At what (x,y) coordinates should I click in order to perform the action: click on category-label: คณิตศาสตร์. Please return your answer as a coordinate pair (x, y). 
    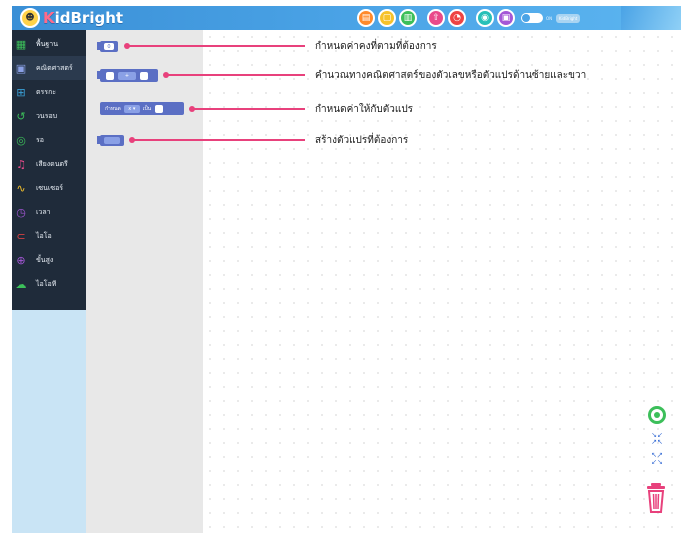
    Looking at the image, I should click on (54, 67).